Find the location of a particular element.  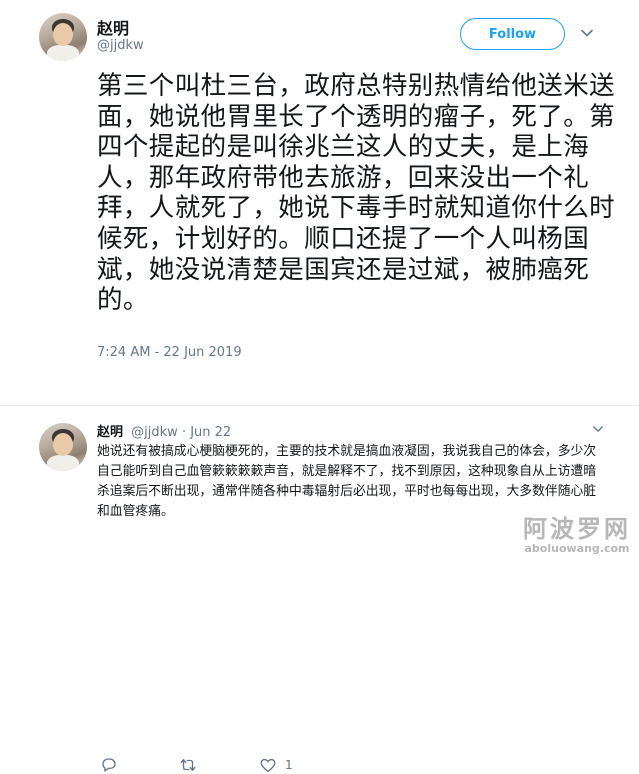

reply-date: · Jun 22 is located at coordinates (206, 432).